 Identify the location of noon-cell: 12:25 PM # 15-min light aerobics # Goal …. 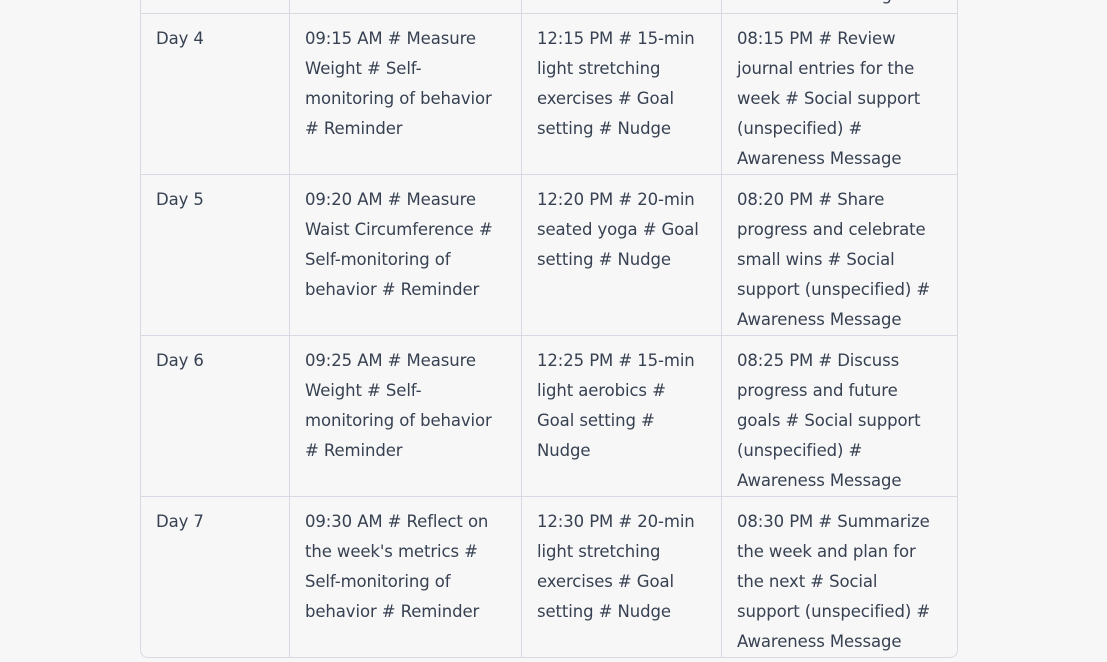
(621, 416).